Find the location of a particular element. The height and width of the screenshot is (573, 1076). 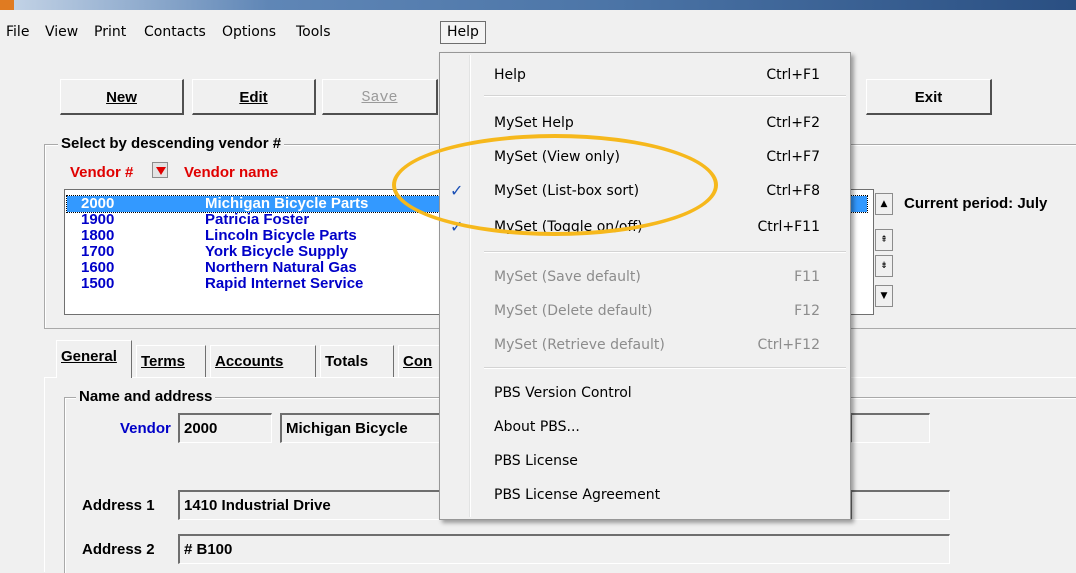

save-button-label: Save is located at coordinates (379, 97).